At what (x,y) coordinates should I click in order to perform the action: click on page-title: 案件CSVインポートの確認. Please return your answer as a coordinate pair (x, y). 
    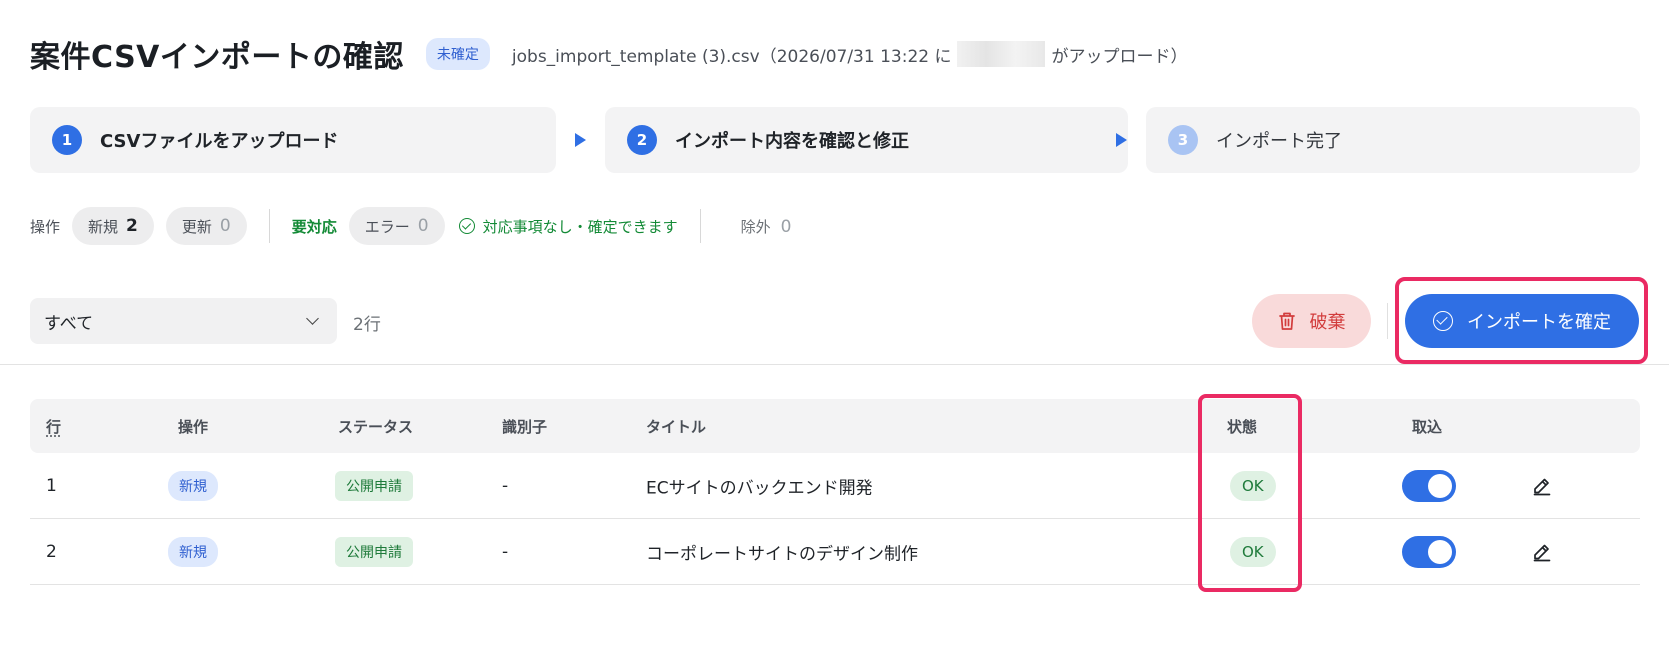
    Looking at the image, I should click on (217, 57).